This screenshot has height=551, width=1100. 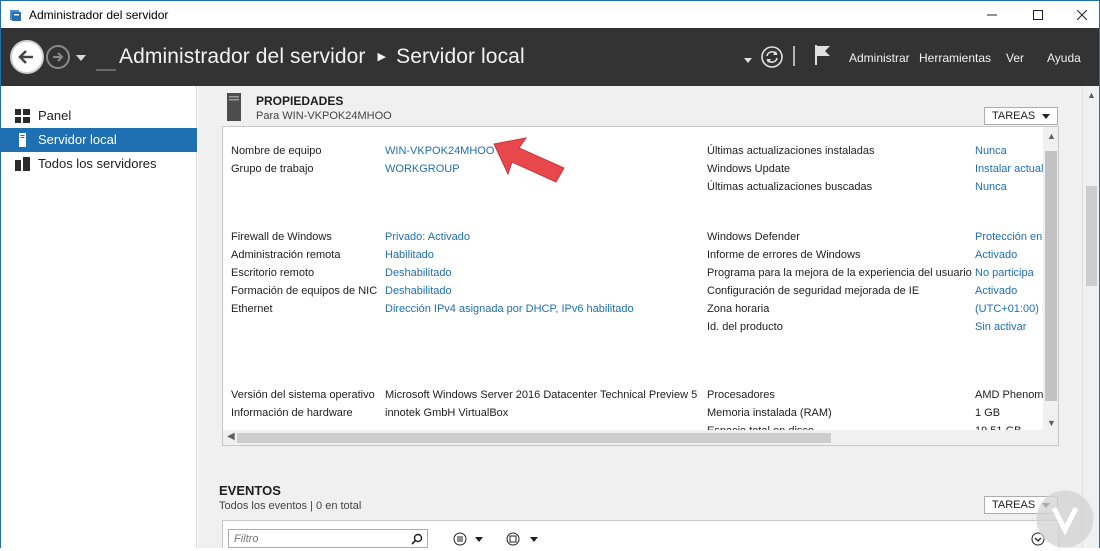 I want to click on minimize-button, so click(x=992, y=15).